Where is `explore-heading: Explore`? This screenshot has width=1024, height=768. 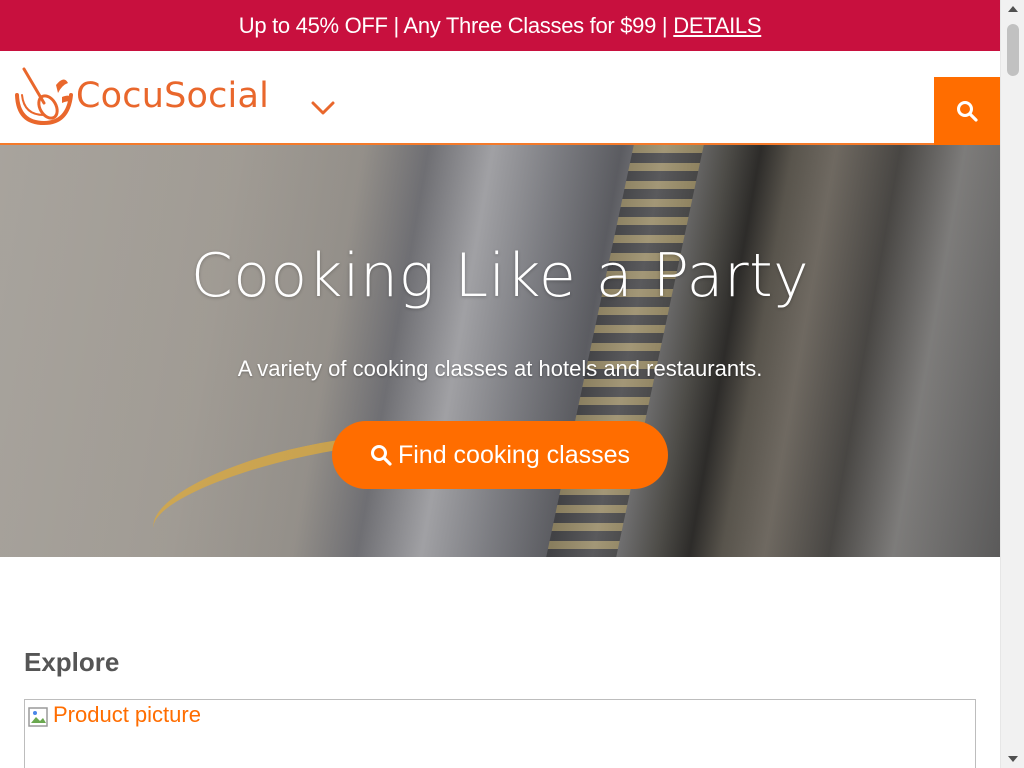
explore-heading: Explore is located at coordinates (72, 662).